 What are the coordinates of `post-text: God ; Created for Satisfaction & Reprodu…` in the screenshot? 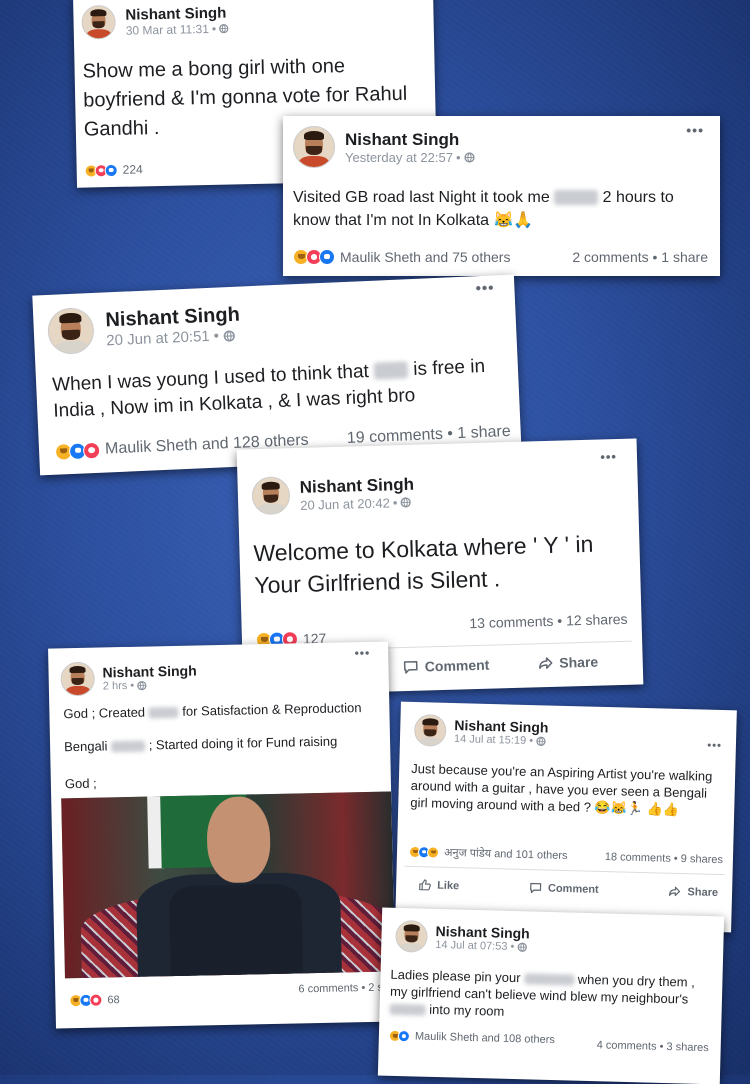 It's located at (224, 746).